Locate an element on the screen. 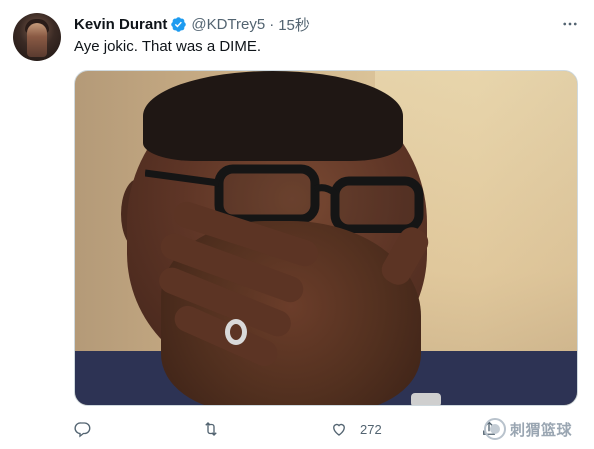 This screenshot has height=449, width=594. like-button: 272 is located at coordinates (356, 429).